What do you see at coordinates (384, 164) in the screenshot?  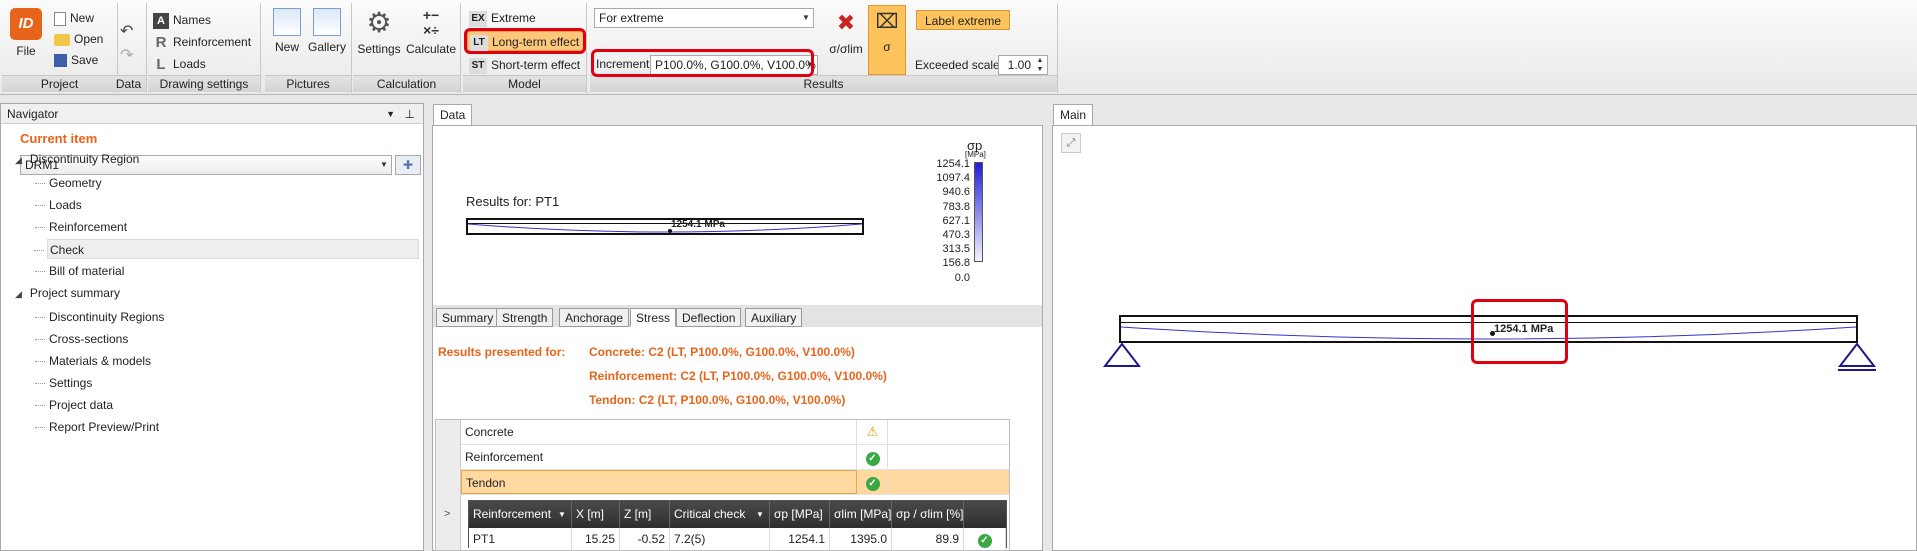 I see `chevron-down-icon: ▼` at bounding box center [384, 164].